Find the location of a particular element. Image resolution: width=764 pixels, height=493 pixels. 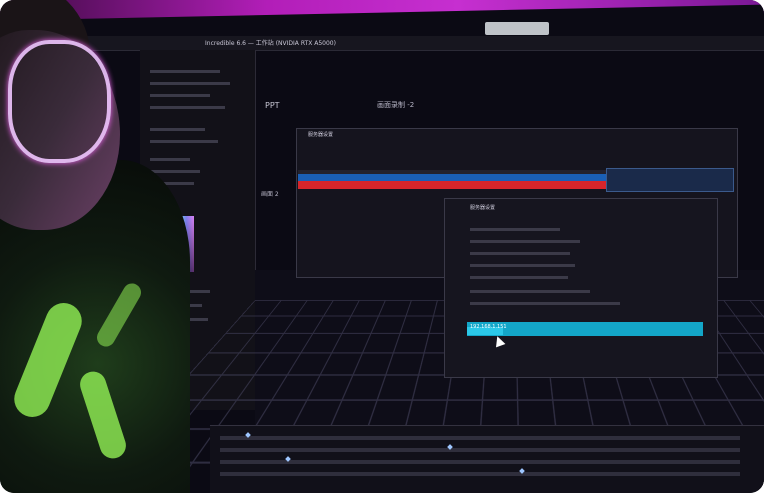

table-row-selected is located at coordinates (454, 185).